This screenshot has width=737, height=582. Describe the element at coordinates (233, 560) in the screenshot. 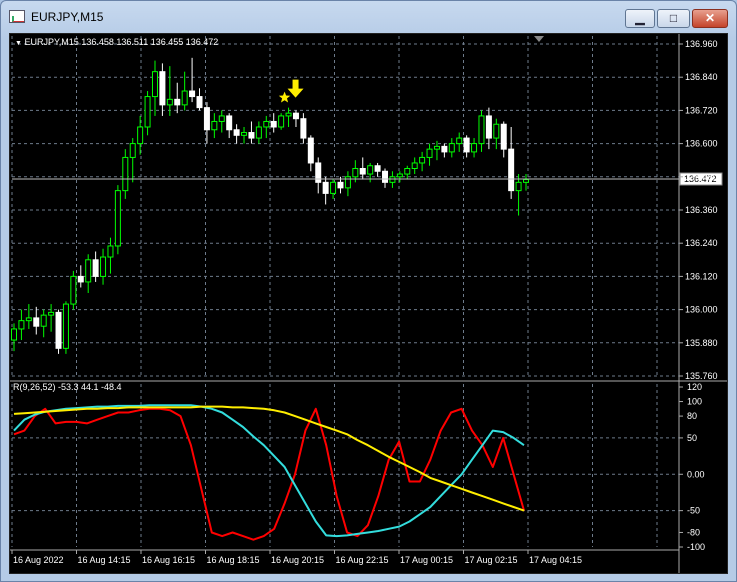

I see `time-tick-label: 16 Aug 18:15` at that location.